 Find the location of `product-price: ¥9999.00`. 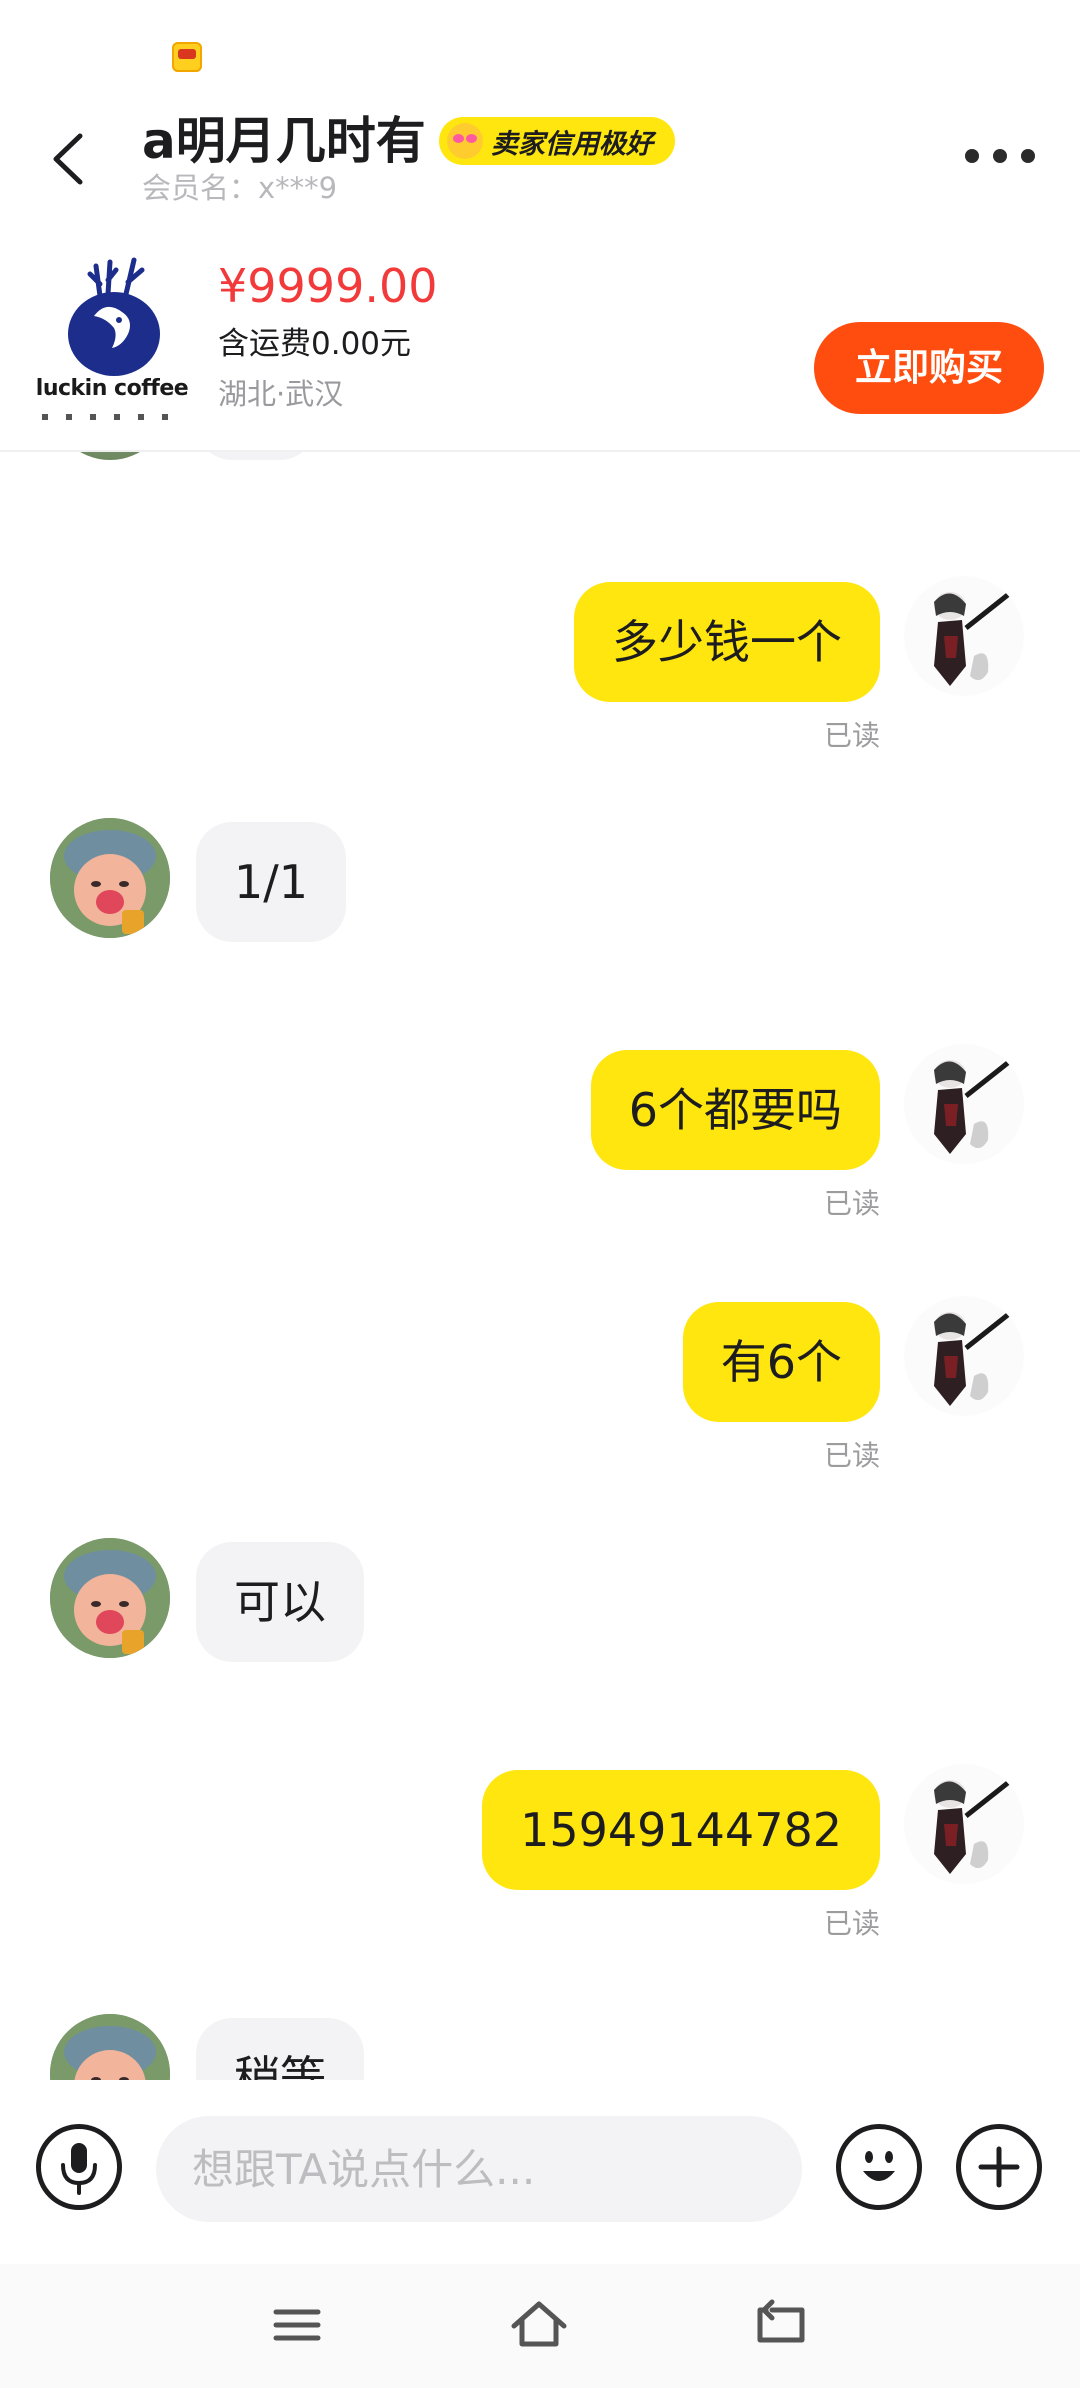

product-price: ¥9999.00 is located at coordinates (328, 286).